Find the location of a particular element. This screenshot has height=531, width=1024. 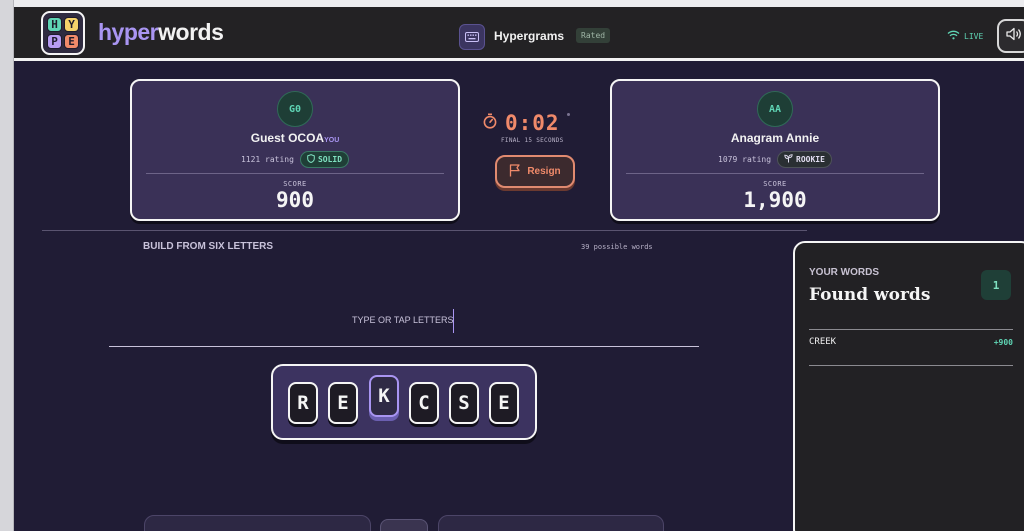

text-caret is located at coordinates (453, 321).